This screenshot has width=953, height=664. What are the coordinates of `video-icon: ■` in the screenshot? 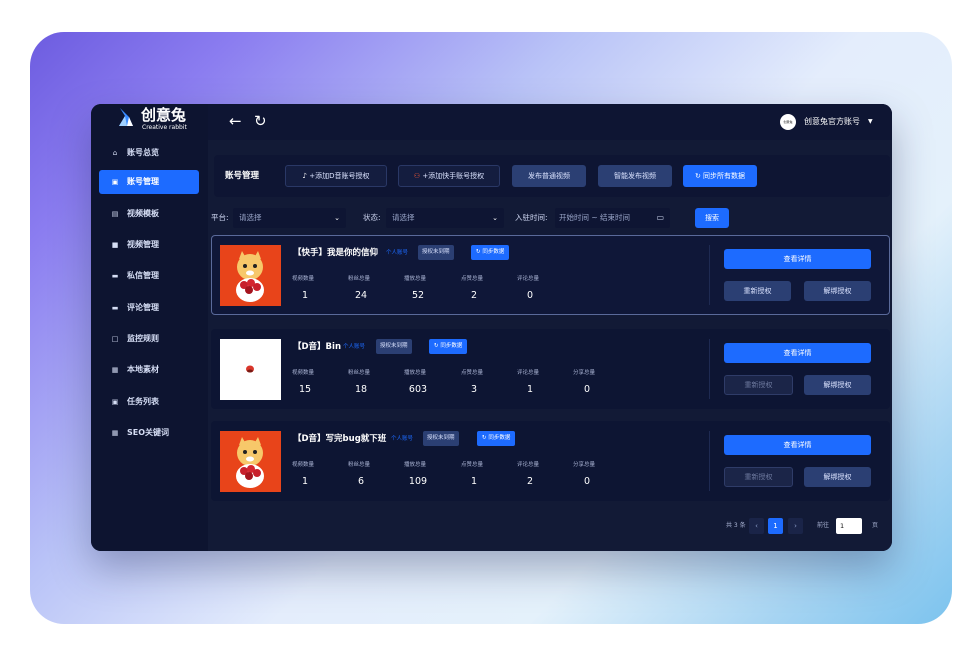 It's located at (115, 245).